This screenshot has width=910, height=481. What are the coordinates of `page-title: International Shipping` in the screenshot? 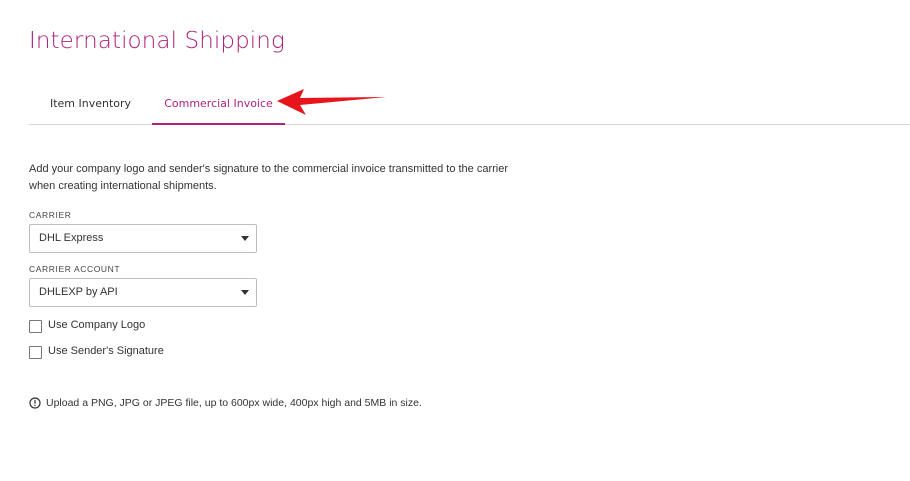 It's located at (157, 41).